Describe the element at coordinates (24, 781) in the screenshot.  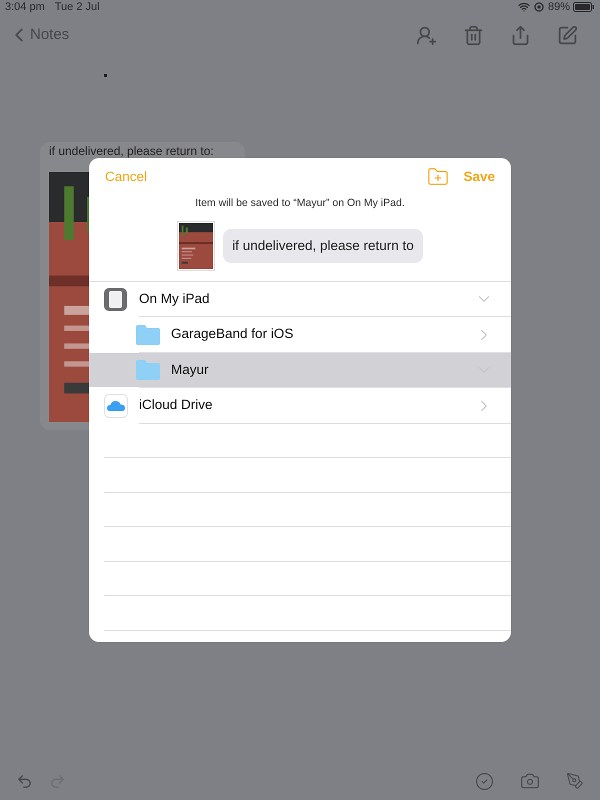
I see `undo-icon` at that location.